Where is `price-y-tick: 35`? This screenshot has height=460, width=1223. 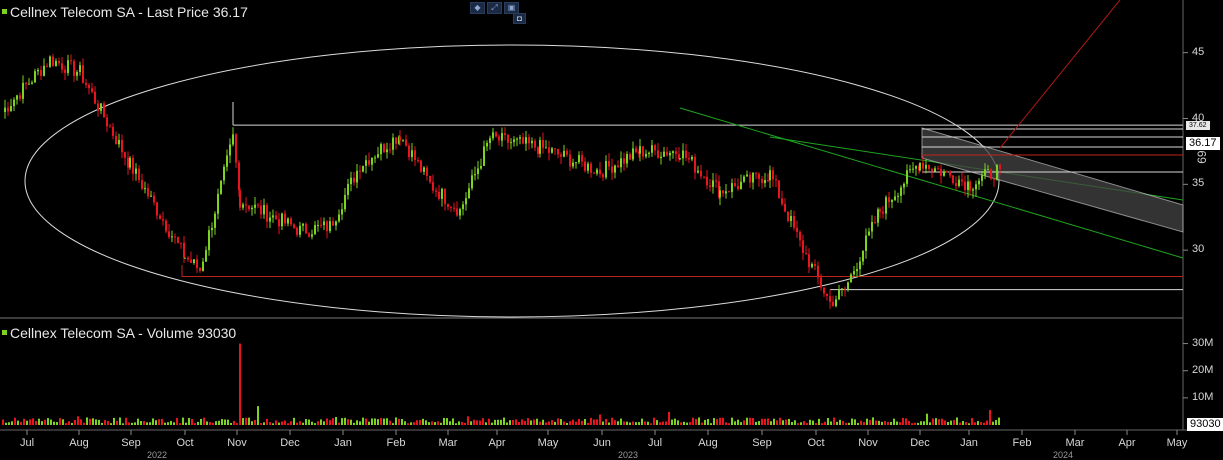 price-y-tick: 35 is located at coordinates (1198, 183).